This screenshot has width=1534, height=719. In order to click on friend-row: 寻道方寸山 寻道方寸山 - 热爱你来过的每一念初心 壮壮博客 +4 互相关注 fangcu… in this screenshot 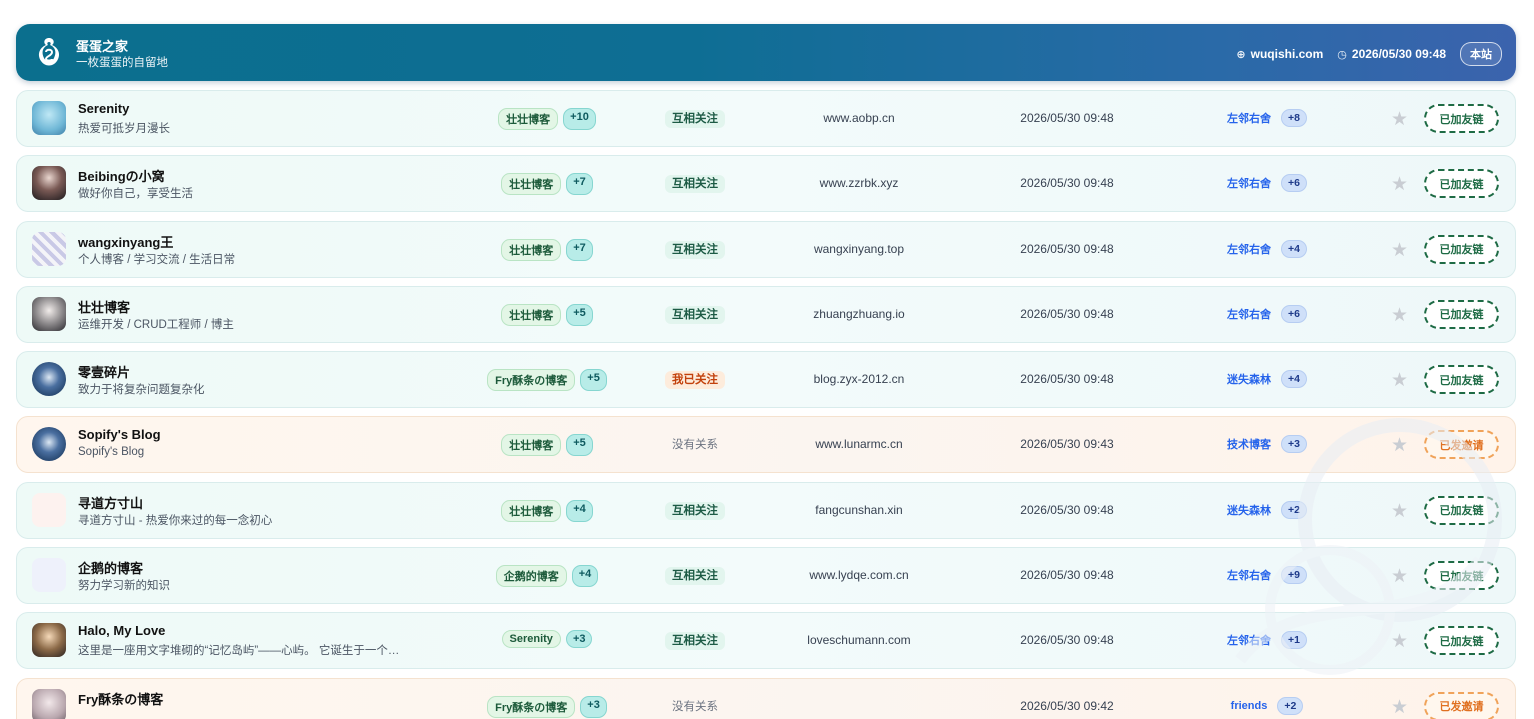, I will do `click(766, 510)`.